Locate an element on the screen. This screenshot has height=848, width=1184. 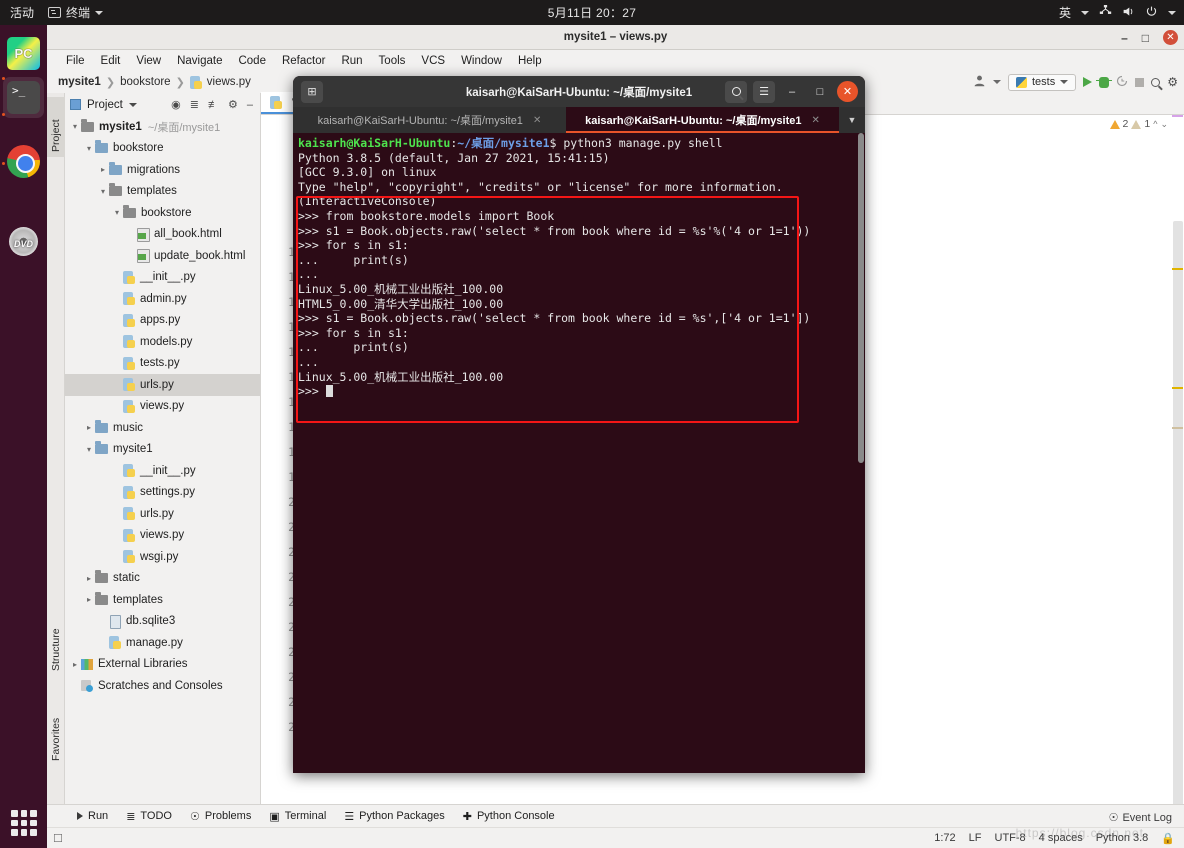
tree-item: manage.py is located at coordinates (162, 643).